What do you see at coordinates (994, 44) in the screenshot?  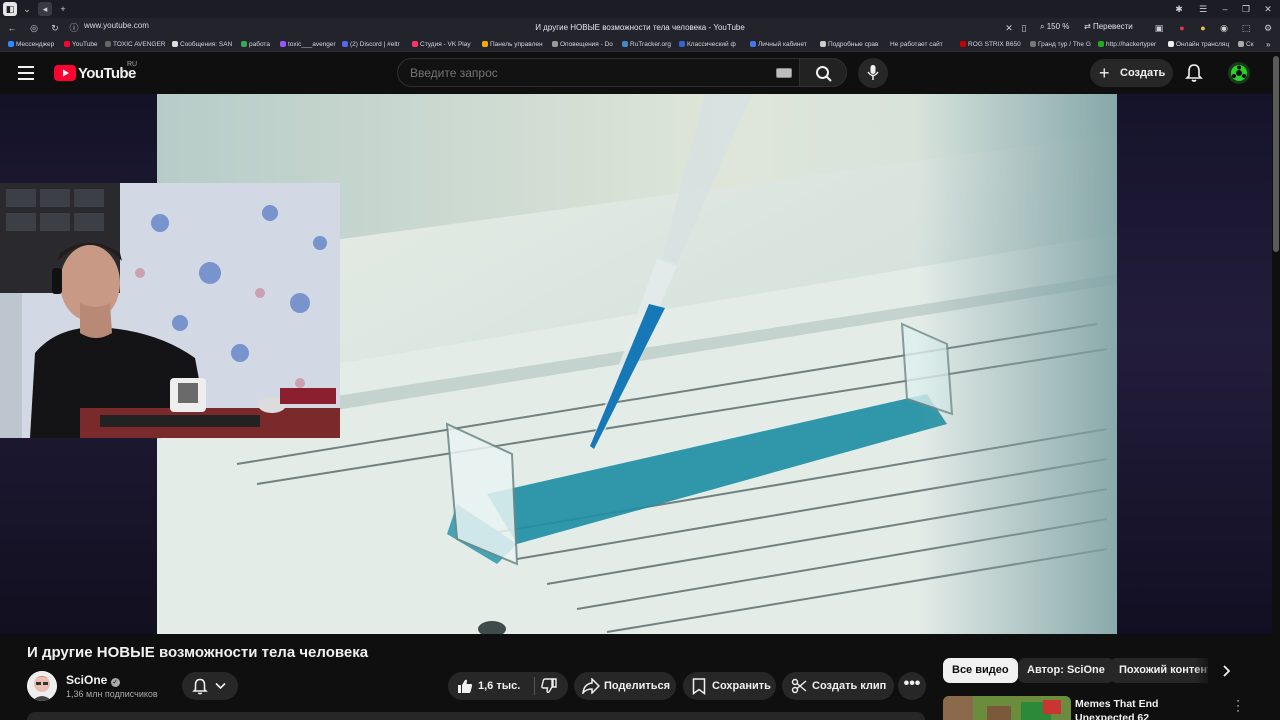 I see `bookmark-label: ROG STRIX B650` at bounding box center [994, 44].